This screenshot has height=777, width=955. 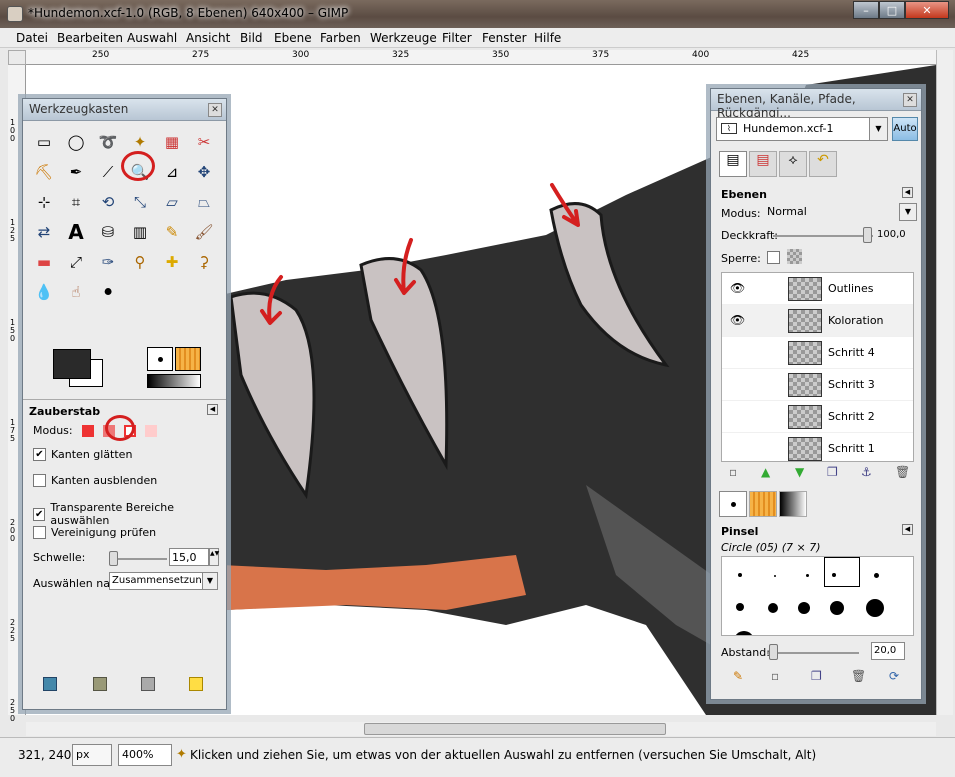 I want to click on option-sample-merged: Vereinigung prüfen, so click(x=94, y=532).